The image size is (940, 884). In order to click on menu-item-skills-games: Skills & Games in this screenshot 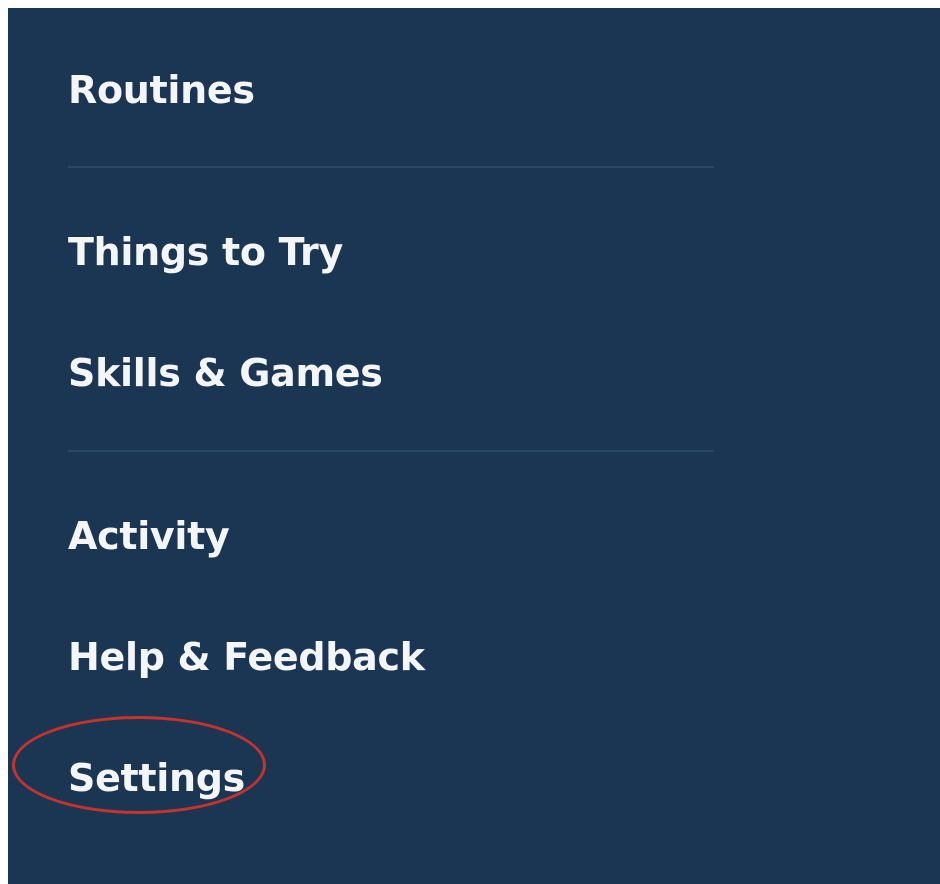, I will do `click(225, 373)`.